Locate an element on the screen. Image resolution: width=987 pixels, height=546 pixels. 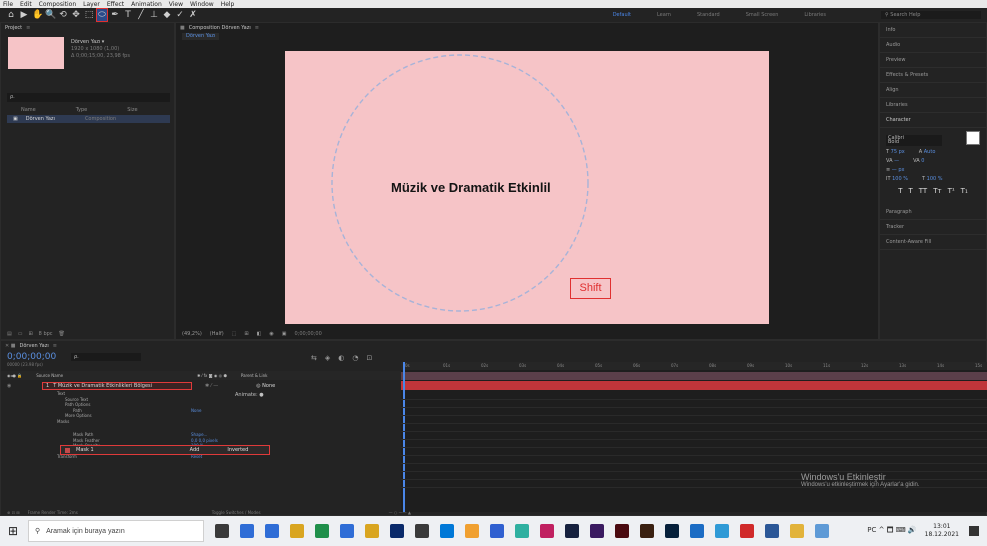
grid-icon: ⊞ is located at coordinates (246, 334).